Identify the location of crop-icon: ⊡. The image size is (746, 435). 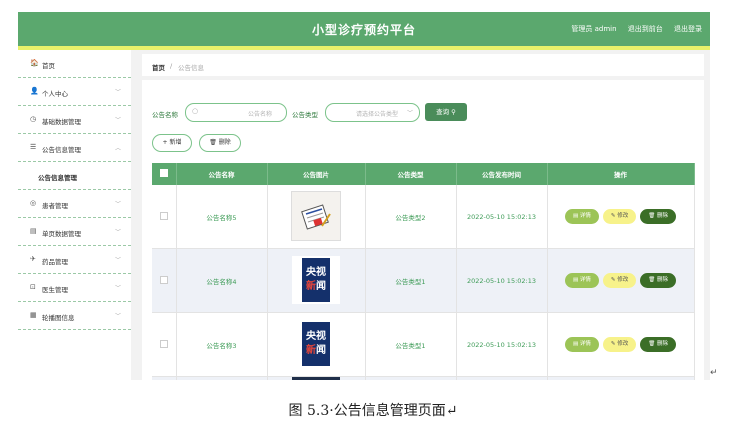
(33, 287).